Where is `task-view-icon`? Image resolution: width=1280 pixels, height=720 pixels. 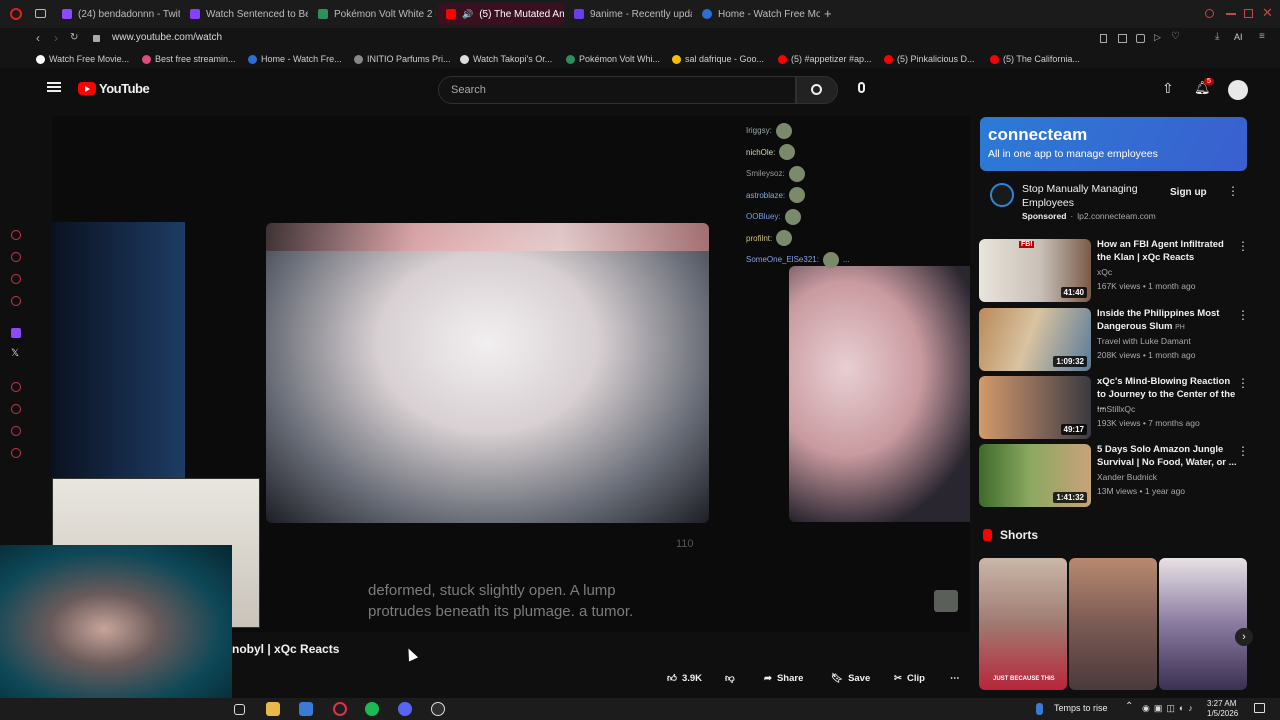 task-view-icon is located at coordinates (239, 709).